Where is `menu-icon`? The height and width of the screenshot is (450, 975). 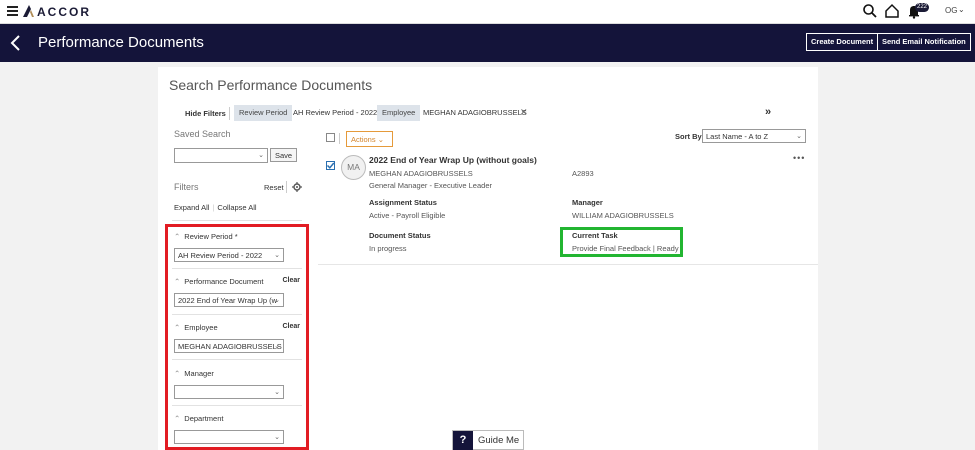
menu-icon is located at coordinates (12, 11).